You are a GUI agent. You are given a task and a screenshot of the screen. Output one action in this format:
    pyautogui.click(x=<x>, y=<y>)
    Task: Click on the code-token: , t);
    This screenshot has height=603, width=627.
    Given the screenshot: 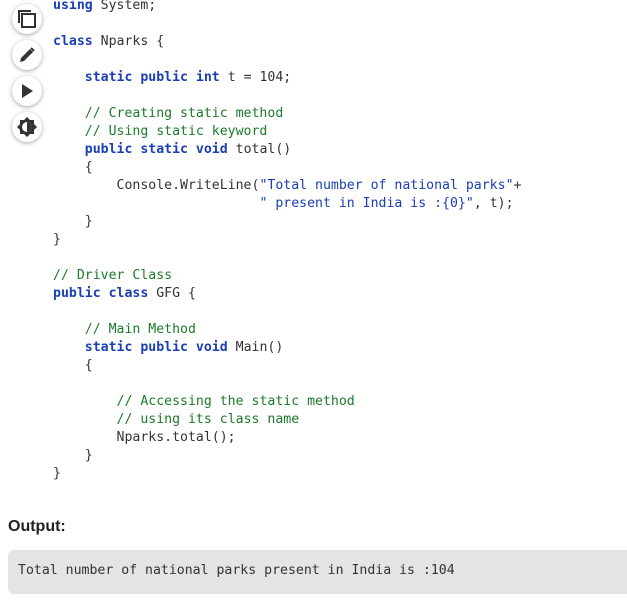 What is the action you would take?
    pyautogui.click(x=493, y=203)
    